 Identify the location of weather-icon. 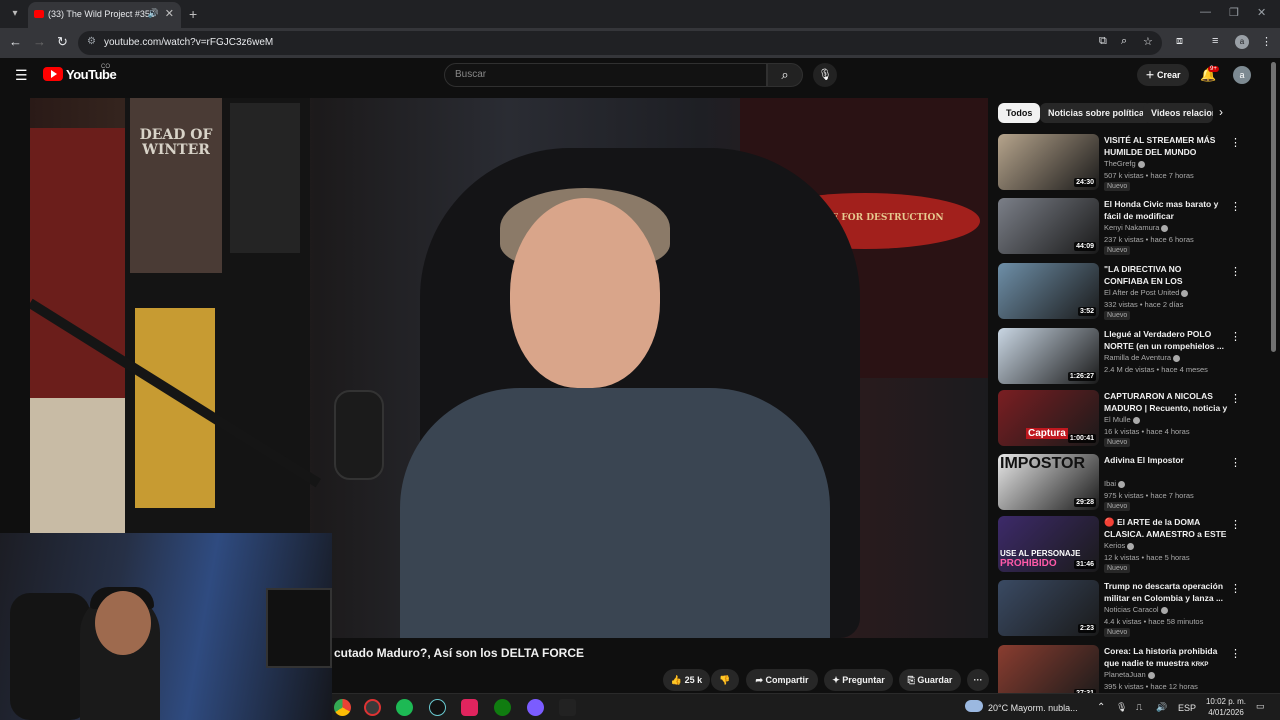
(974, 706).